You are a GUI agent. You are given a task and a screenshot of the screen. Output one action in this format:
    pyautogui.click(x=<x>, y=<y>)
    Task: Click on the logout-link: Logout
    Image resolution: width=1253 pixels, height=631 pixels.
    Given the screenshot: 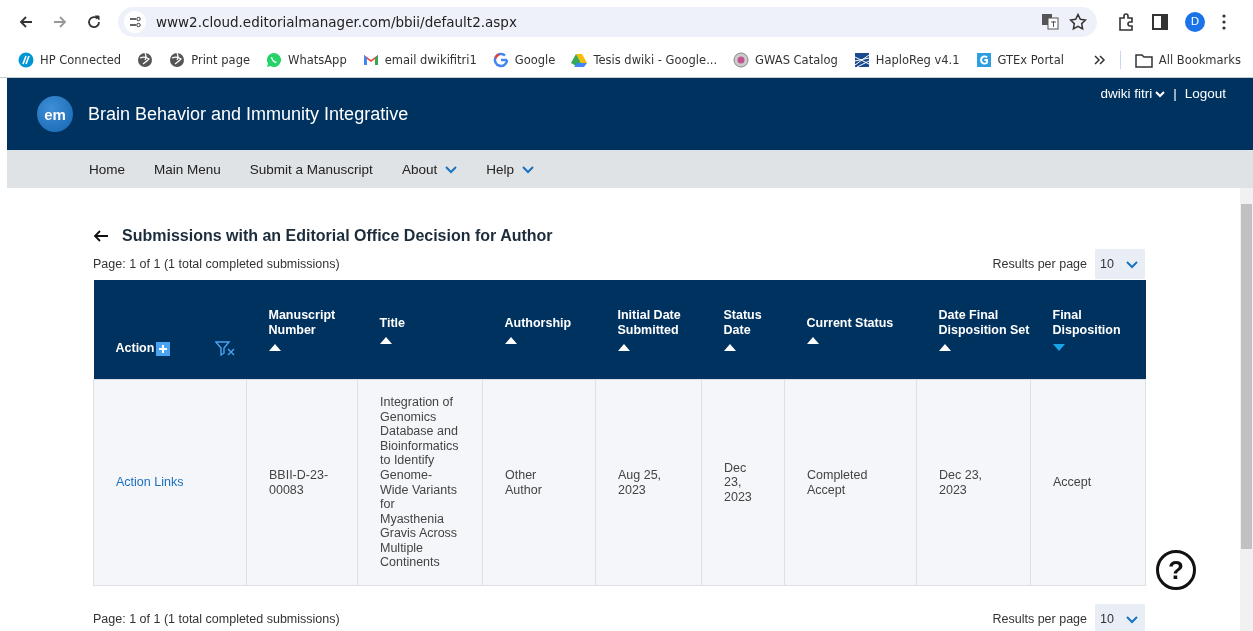 What is the action you would take?
    pyautogui.click(x=1205, y=93)
    